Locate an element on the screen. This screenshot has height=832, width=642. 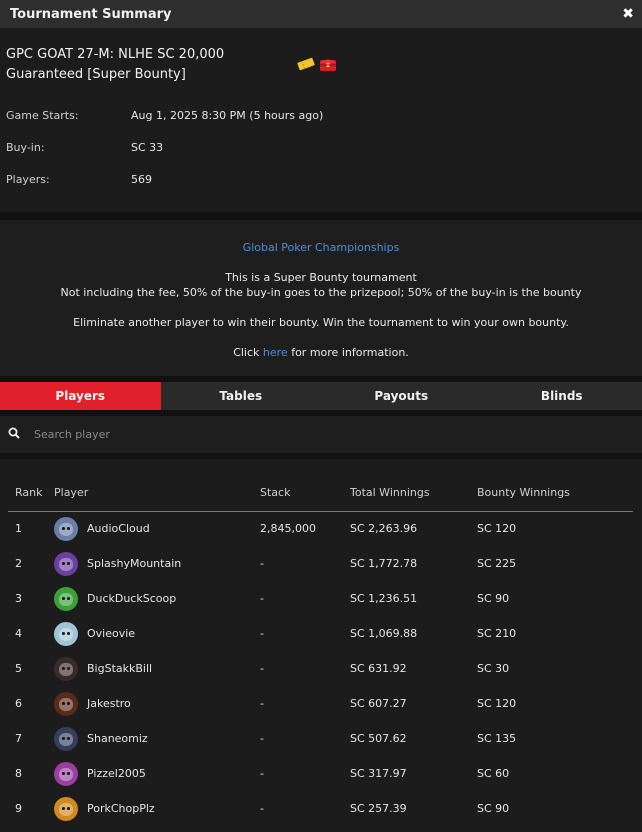
player-cell: DuckDuckScoop is located at coordinates (157, 598).